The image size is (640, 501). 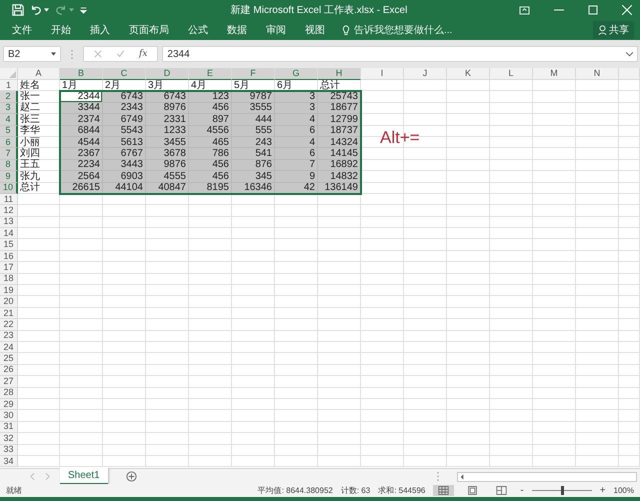 I want to click on row-header: 15, so click(x=9, y=245).